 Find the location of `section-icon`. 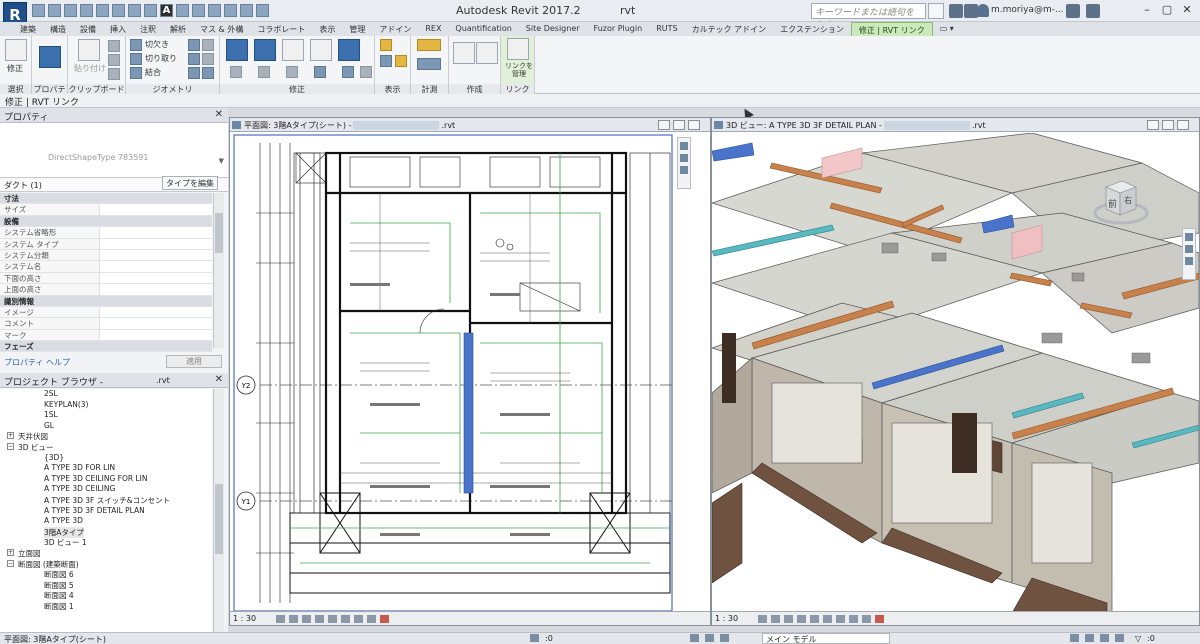

section-icon is located at coordinates (198, 10).